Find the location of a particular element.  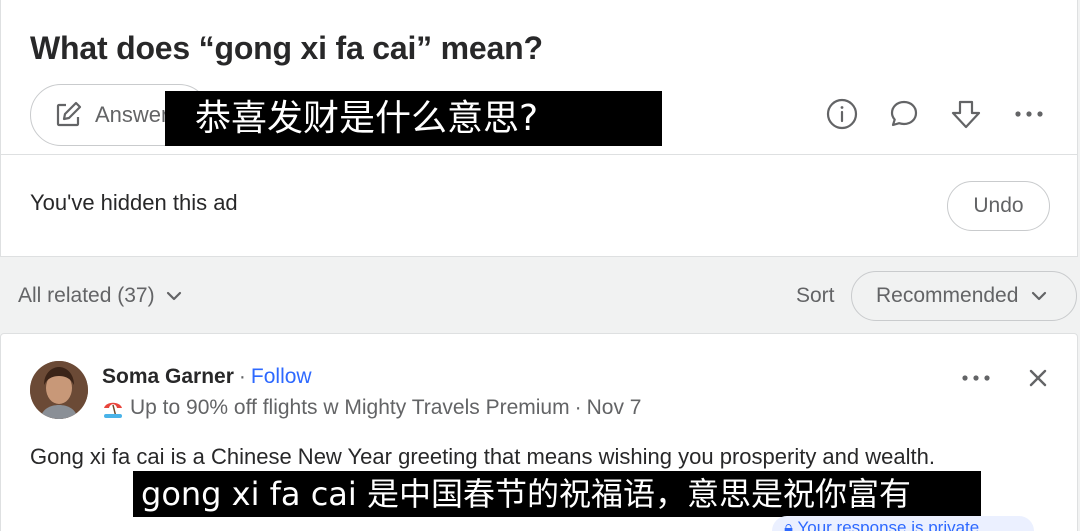

sort-label: Sort is located at coordinates (815, 295).